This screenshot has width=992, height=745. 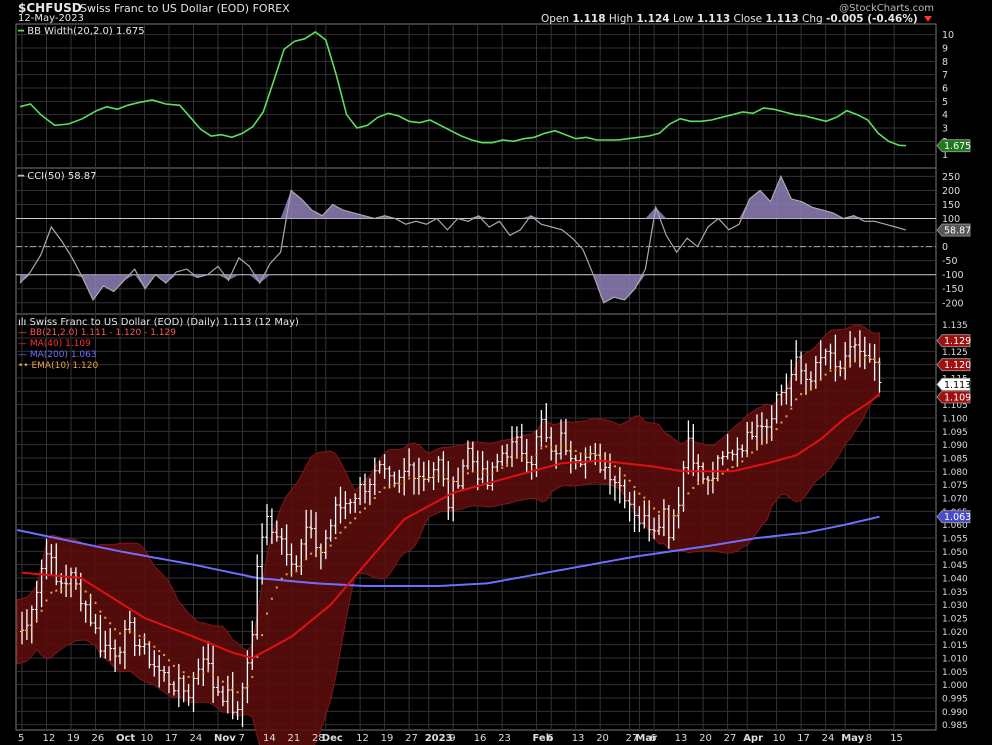 I want to click on close-value: 1.113, so click(x=782, y=19).